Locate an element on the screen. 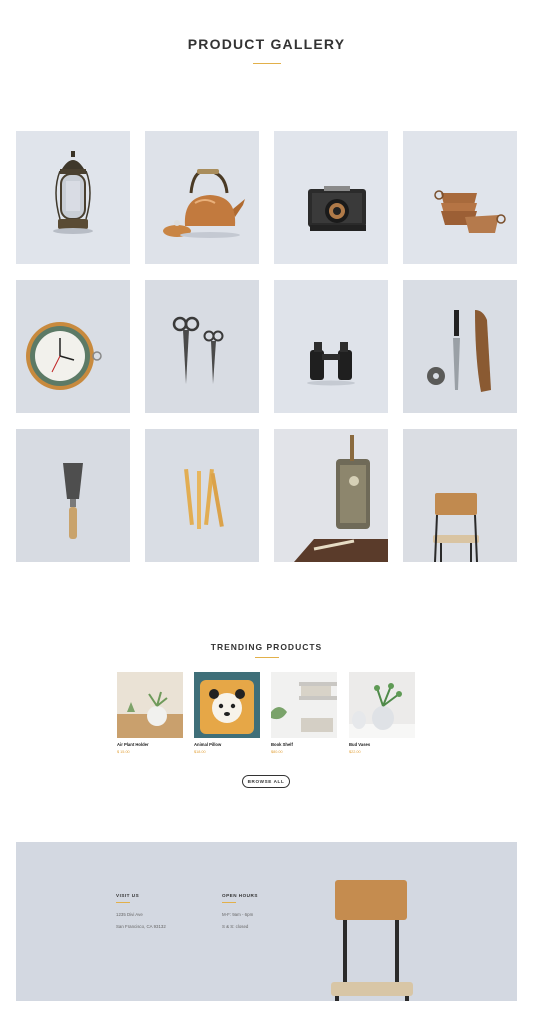  hours-line-2: S & S: closed is located at coordinates (235, 926).